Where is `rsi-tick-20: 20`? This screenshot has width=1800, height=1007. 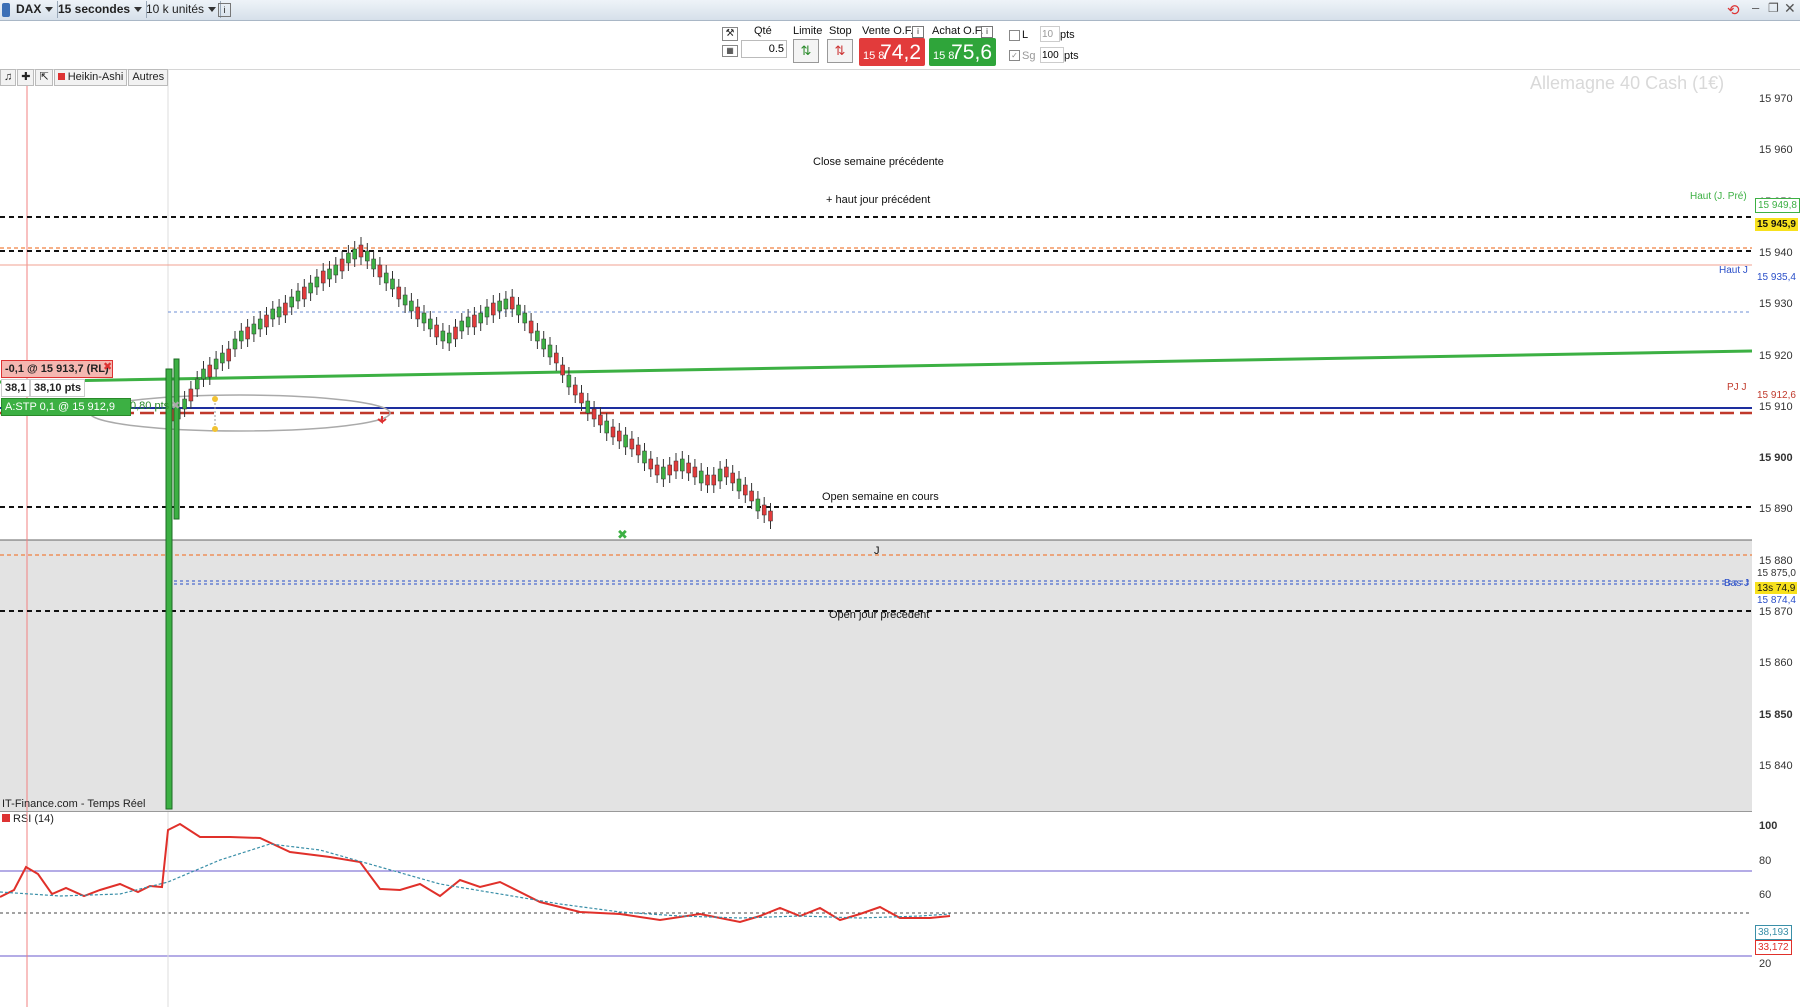 rsi-tick-20: 20 is located at coordinates (1765, 964).